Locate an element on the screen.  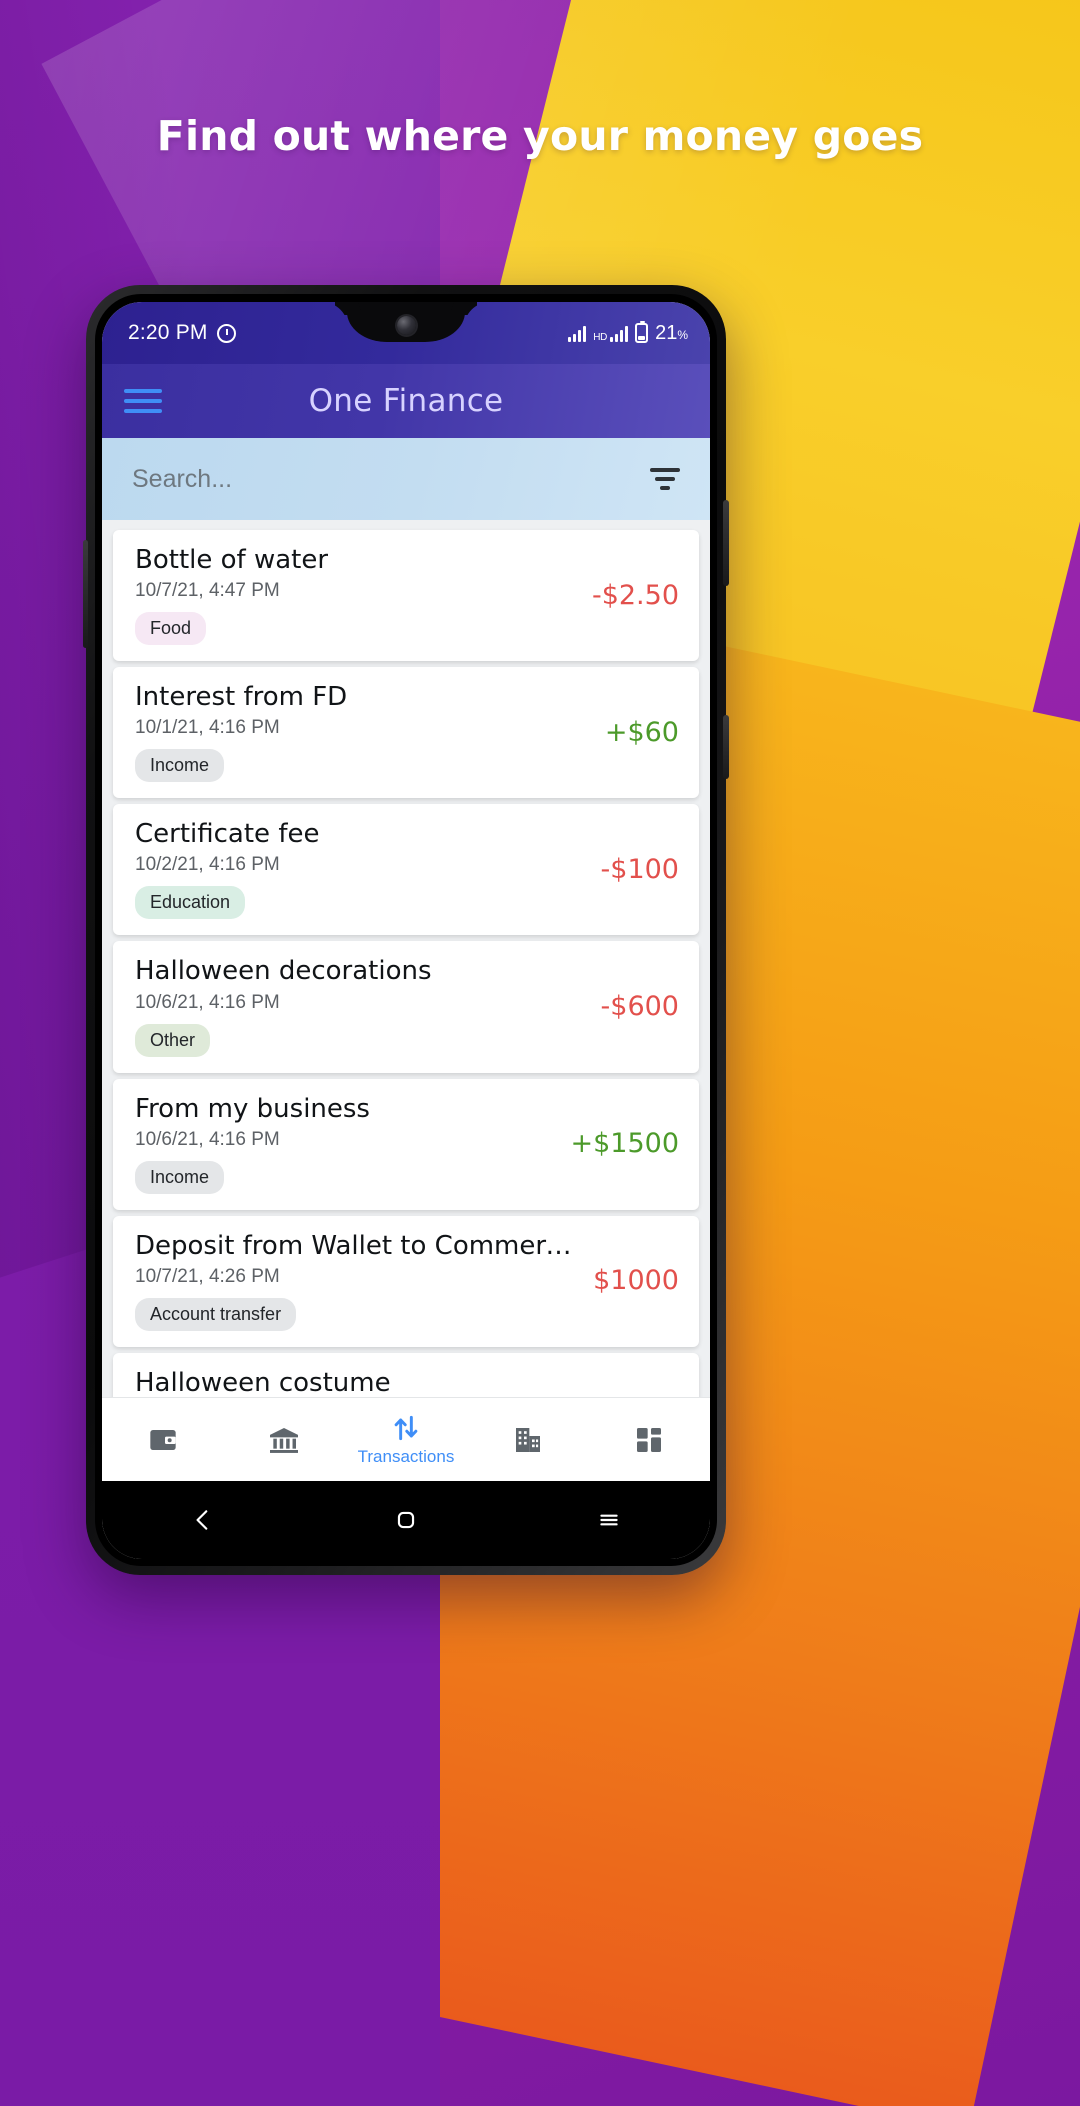
transaction-title: Bottle of water is located at coordinates (232, 560).